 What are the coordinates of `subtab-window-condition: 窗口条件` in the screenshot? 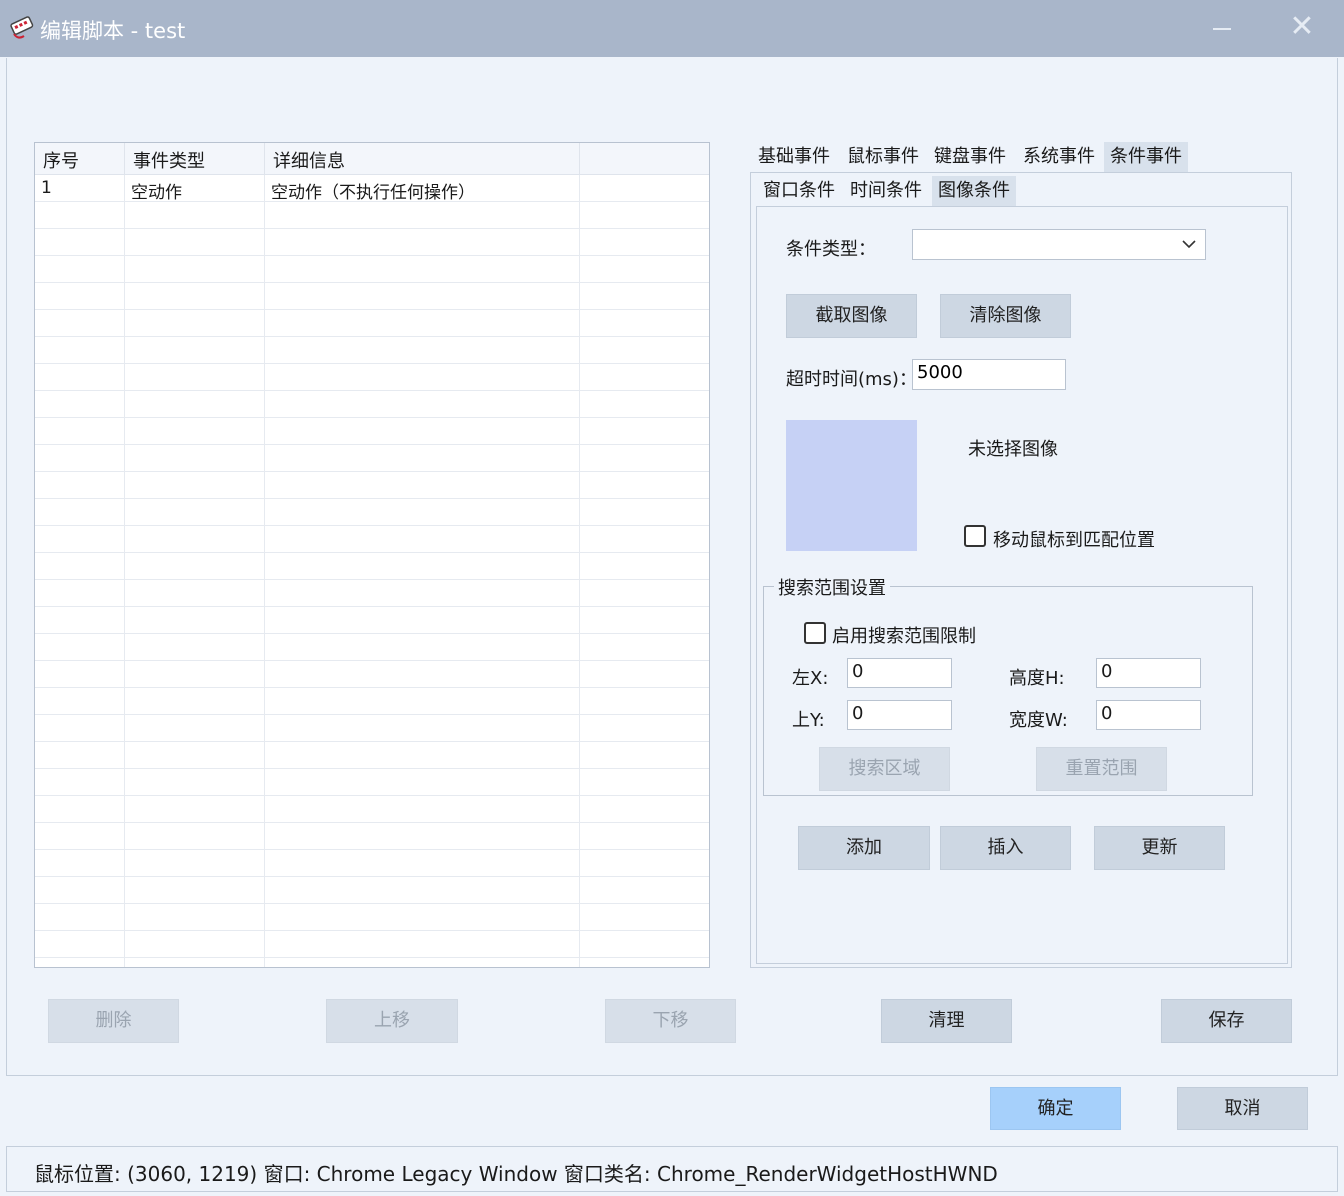 It's located at (799, 191).